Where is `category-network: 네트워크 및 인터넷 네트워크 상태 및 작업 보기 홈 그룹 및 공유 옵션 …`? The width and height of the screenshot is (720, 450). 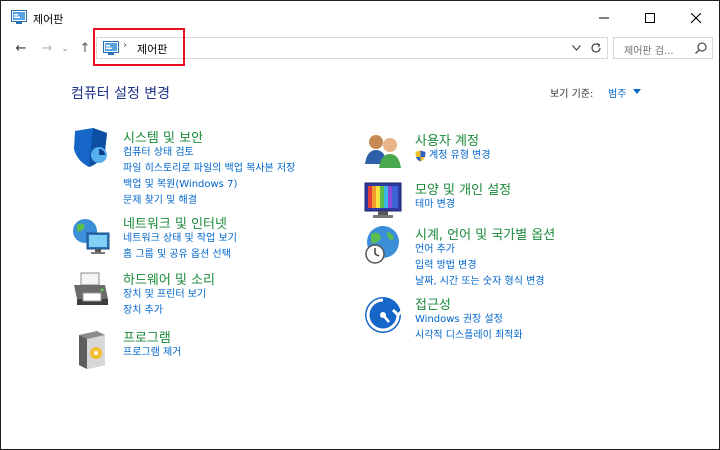
category-network: 네트워크 및 인터넷 네트워크 상태 및 작업 보기 홈 그룹 및 공유 옵션 … is located at coordinates (216, 238).